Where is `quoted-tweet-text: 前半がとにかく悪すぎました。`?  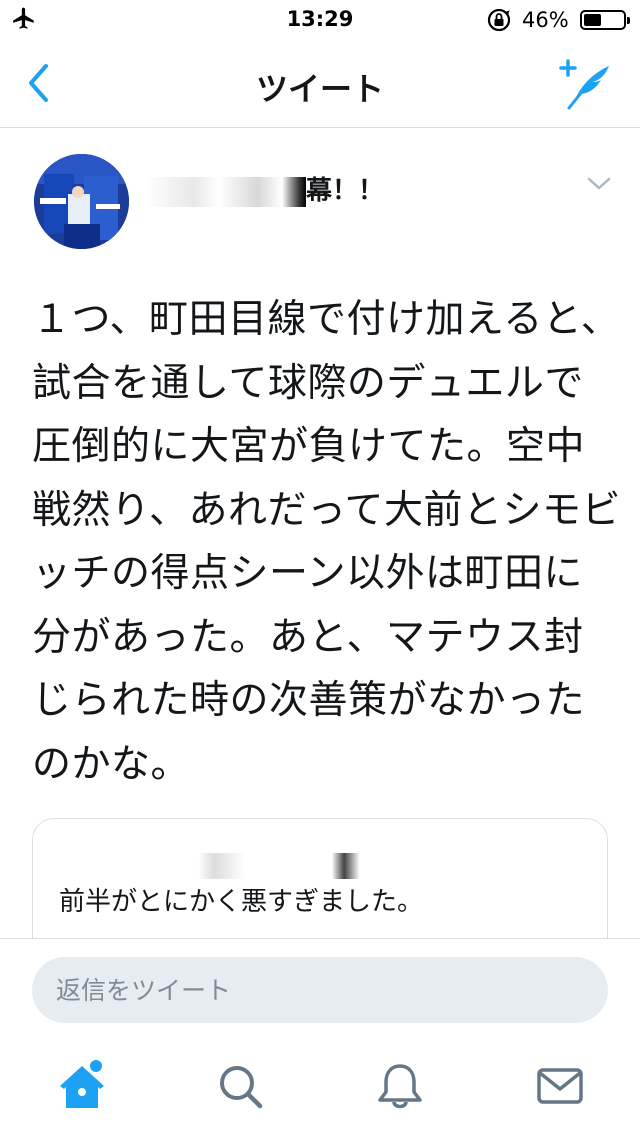 quoted-tweet-text: 前半がとにかく悪すぎました。 is located at coordinates (241, 902).